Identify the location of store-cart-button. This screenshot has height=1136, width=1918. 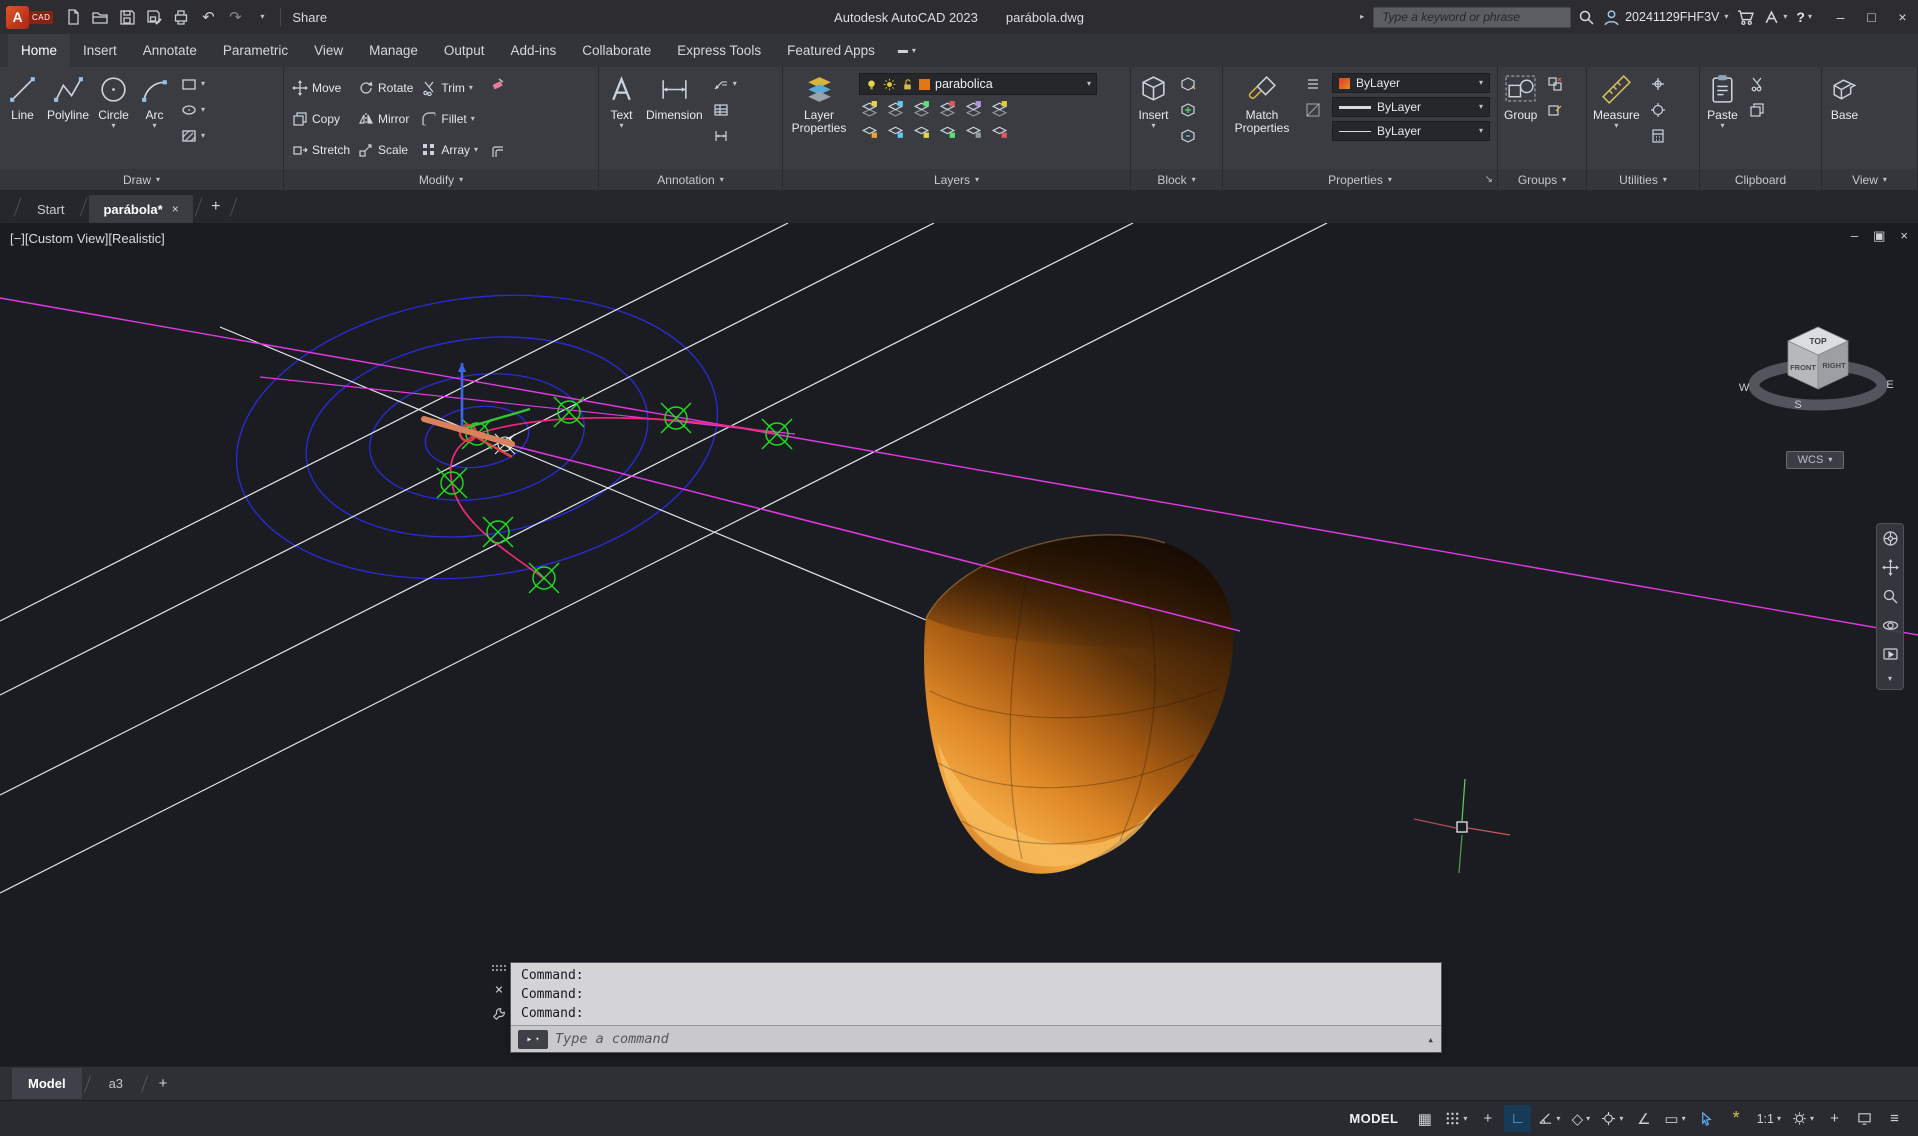
(1746, 17).